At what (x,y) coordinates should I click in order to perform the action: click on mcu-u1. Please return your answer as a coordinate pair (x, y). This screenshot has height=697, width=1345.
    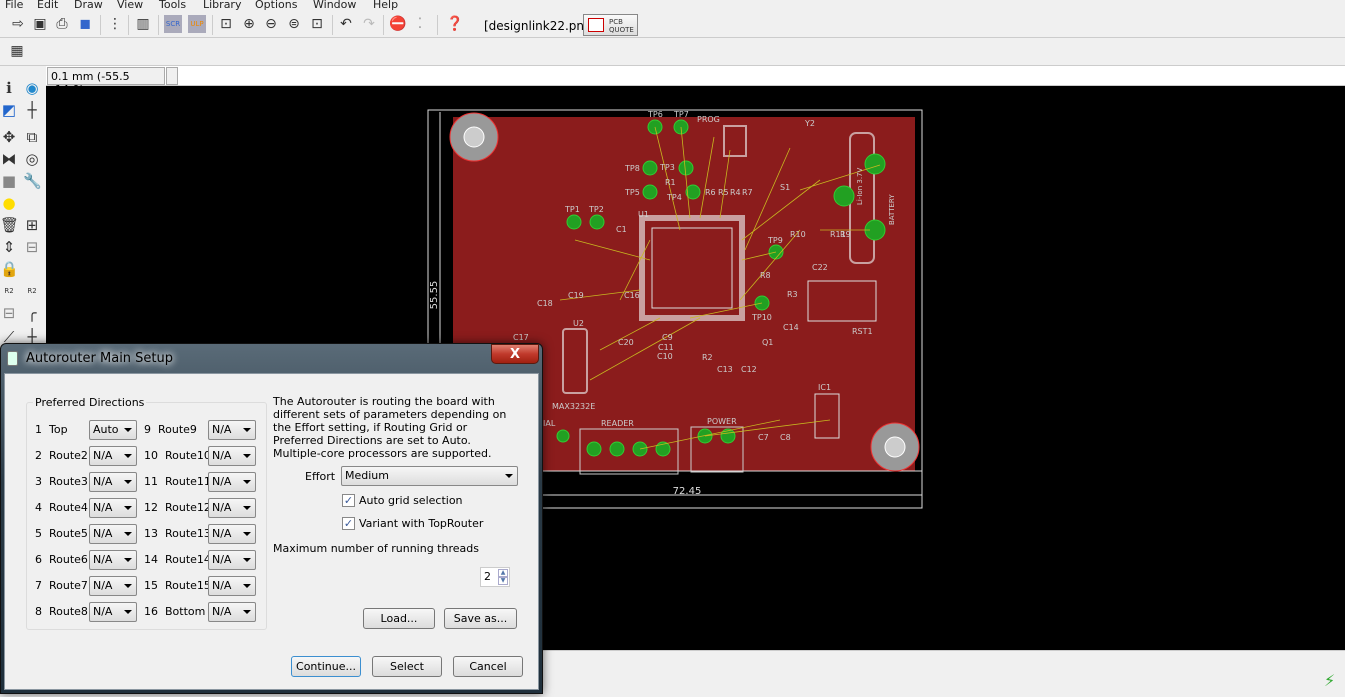
    Looking at the image, I should click on (692, 268).